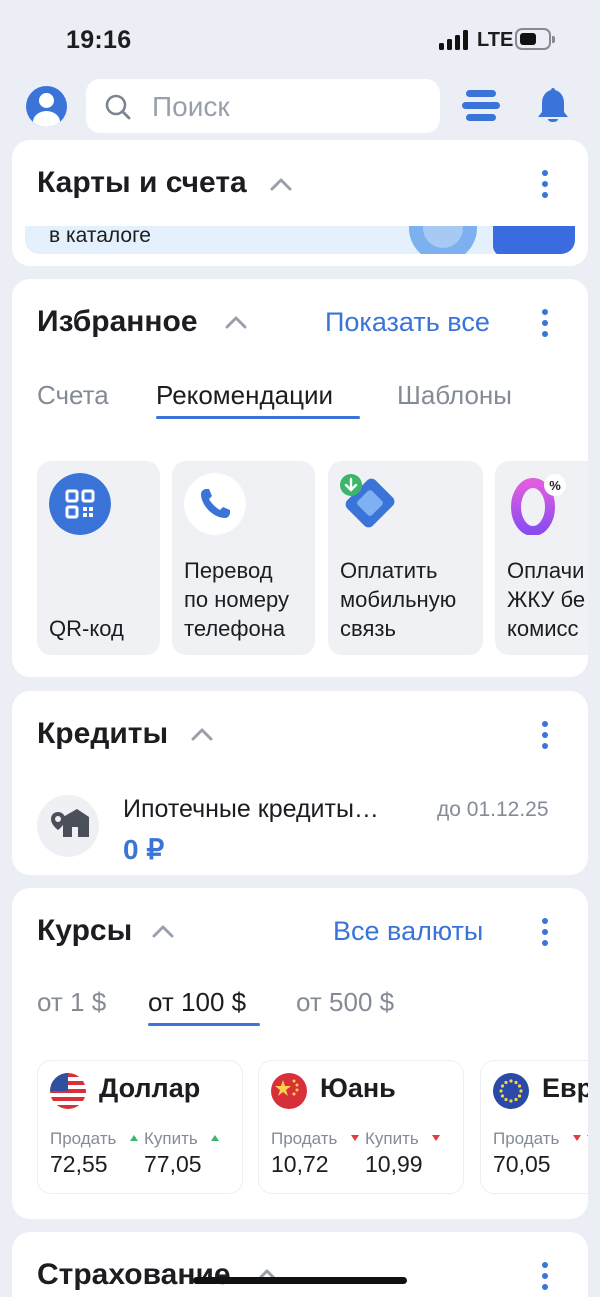 This screenshot has height=1297, width=600. I want to click on profile-avatar, so click(46, 106).